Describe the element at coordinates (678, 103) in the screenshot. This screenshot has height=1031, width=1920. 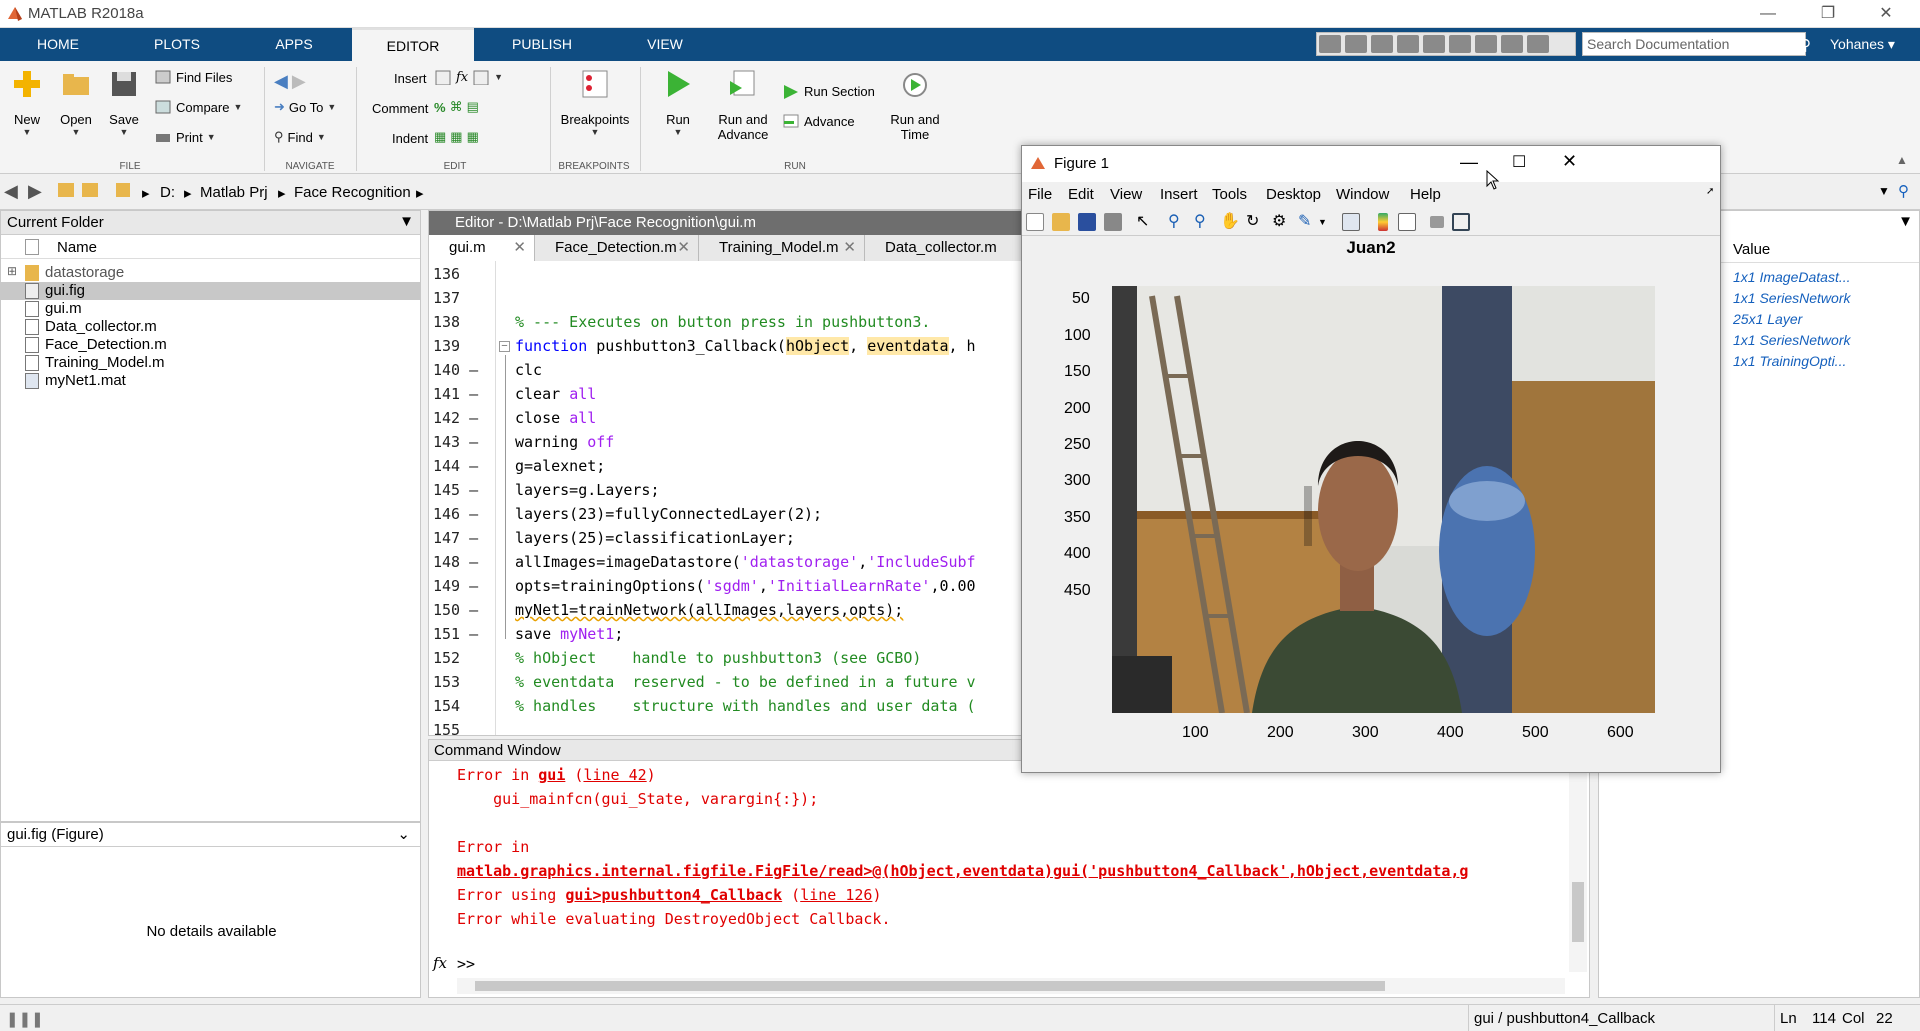
I see `run-button: Run ▼` at that location.